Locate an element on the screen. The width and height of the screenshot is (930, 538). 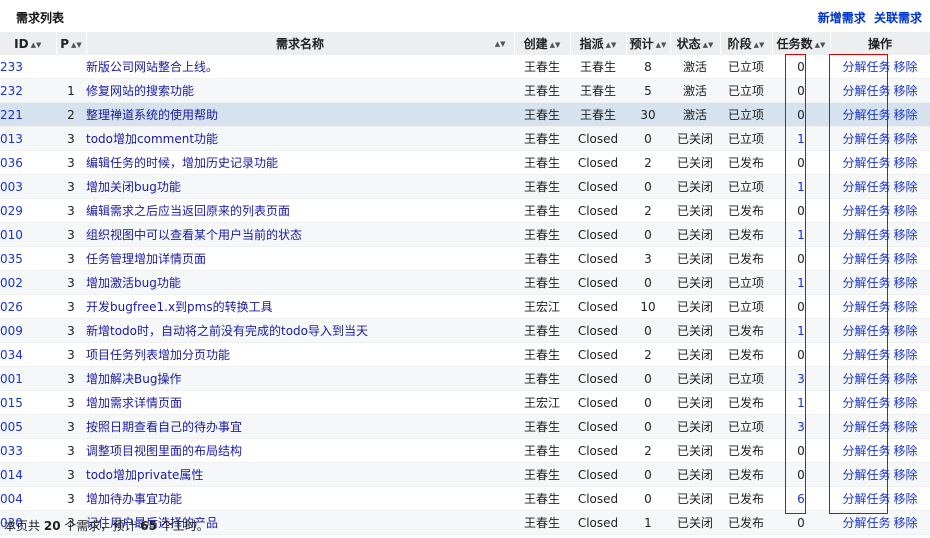
story-id-link: 035 is located at coordinates (11, 259).